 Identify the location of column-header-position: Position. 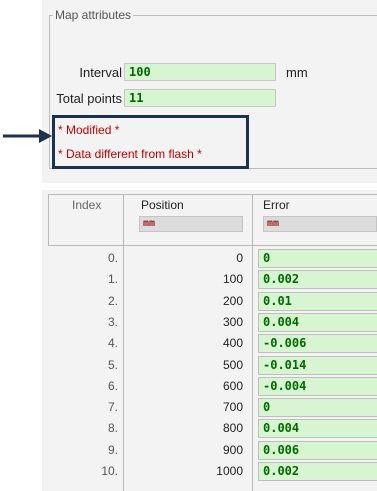
(162, 205).